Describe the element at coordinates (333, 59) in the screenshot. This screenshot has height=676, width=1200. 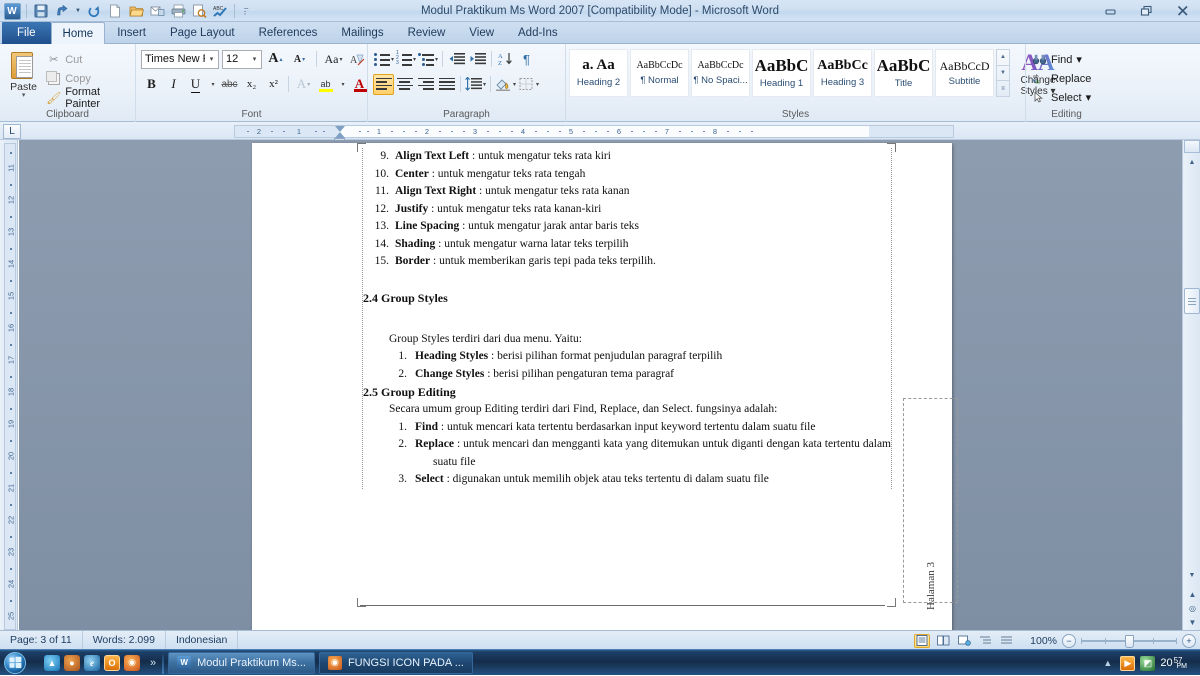
I see `change-case-button: Aa ▾` at that location.